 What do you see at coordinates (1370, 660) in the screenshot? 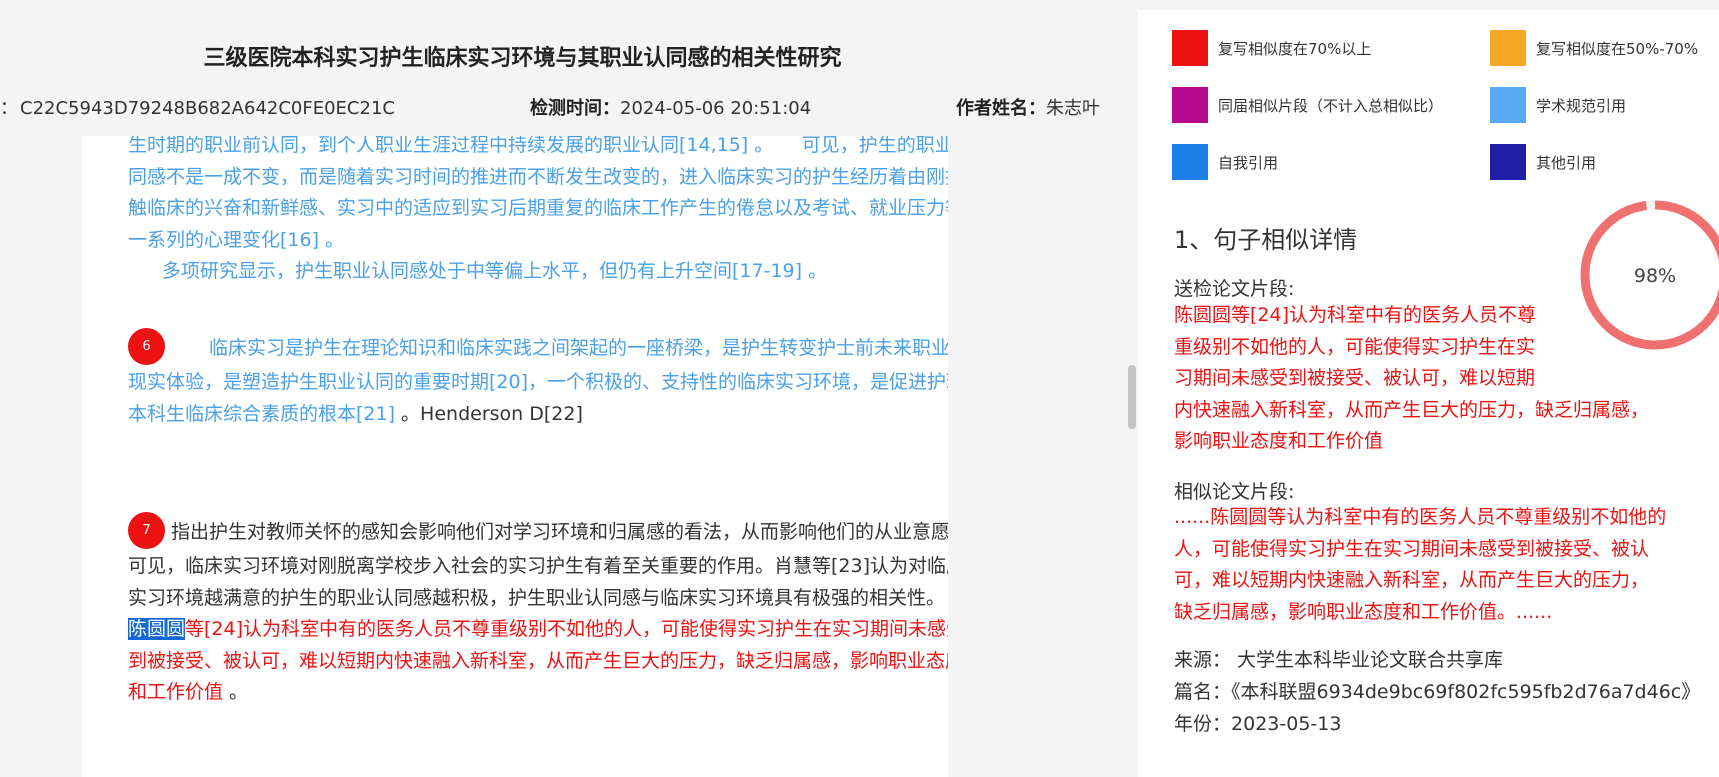
I see `source-value: 大学生本科毕业论文联合共享库` at bounding box center [1370, 660].